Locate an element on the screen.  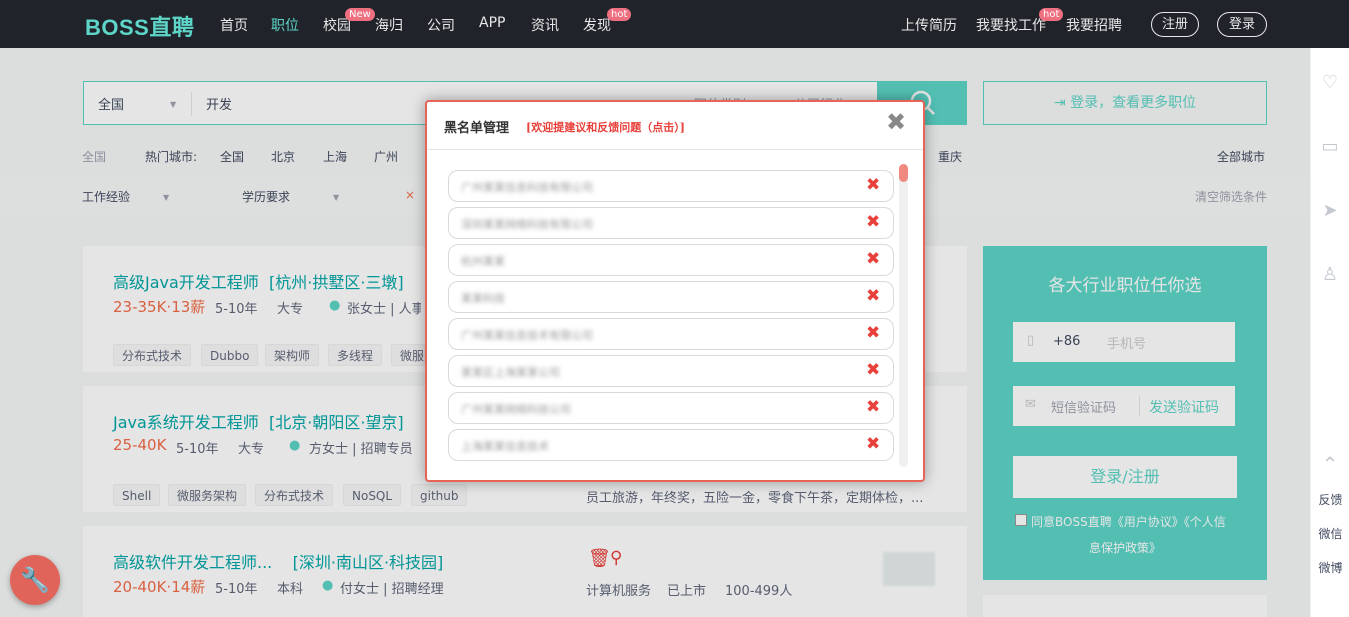
register-button: 注册 is located at coordinates (1175, 24).